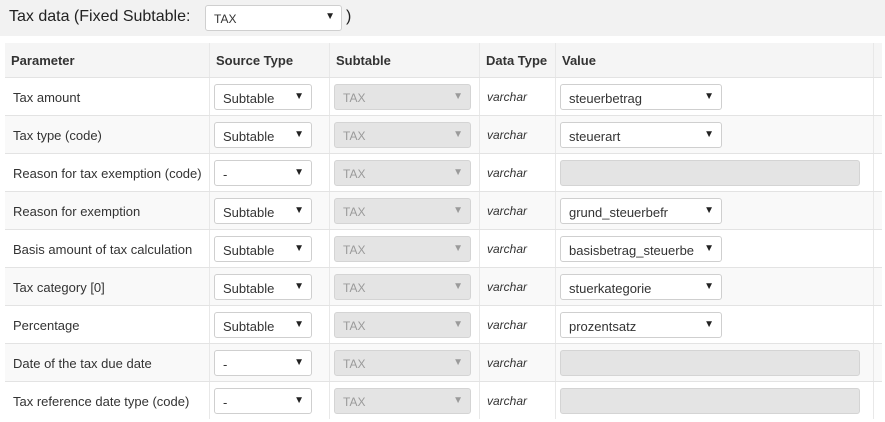 This screenshot has height=422, width=885. I want to click on value-cell: grund_steuerbefr ▼, so click(714, 210).